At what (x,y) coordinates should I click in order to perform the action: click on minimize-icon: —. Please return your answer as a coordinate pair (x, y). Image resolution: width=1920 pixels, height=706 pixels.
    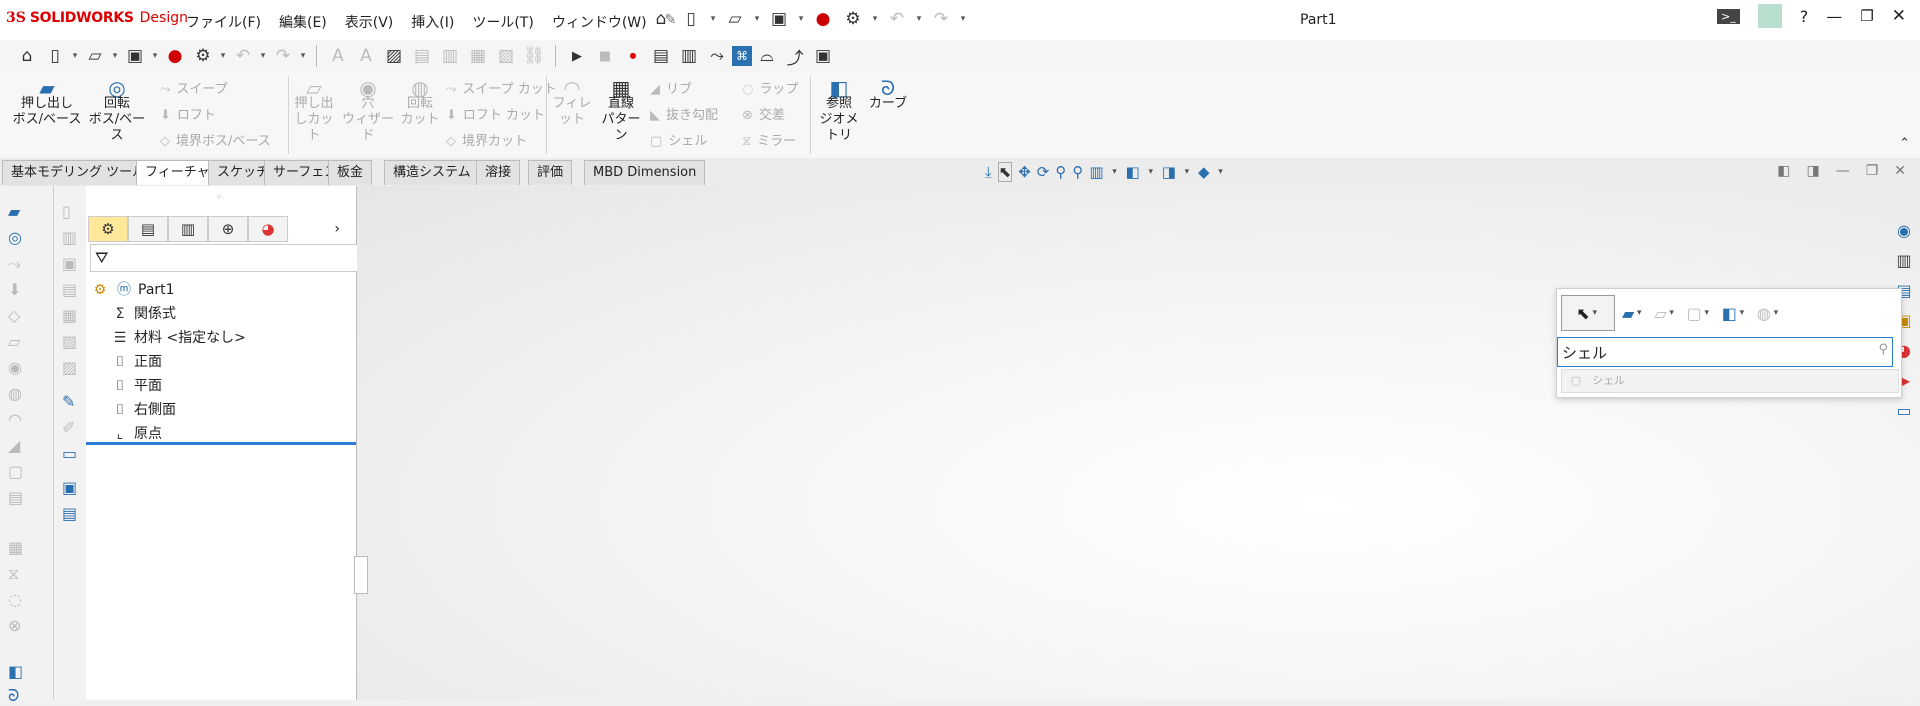
    Looking at the image, I should click on (1834, 16).